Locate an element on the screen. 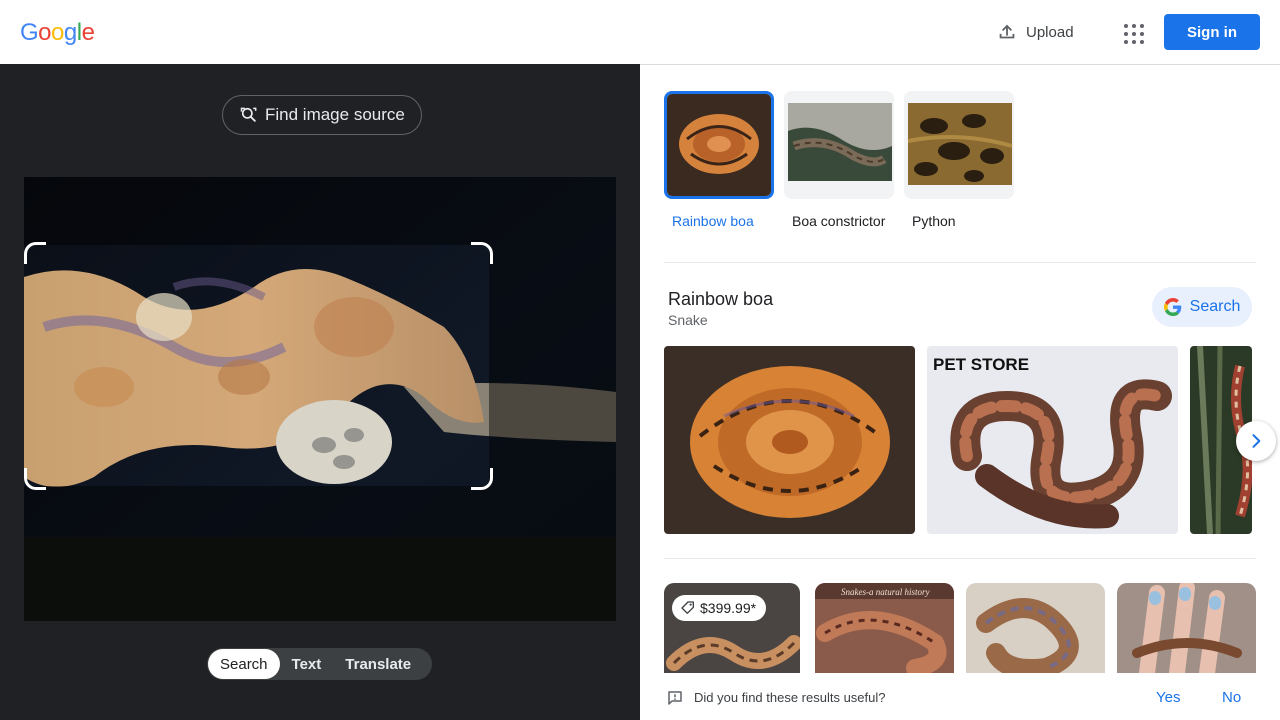  mode-switcher: Search Text Translate is located at coordinates (319, 664).